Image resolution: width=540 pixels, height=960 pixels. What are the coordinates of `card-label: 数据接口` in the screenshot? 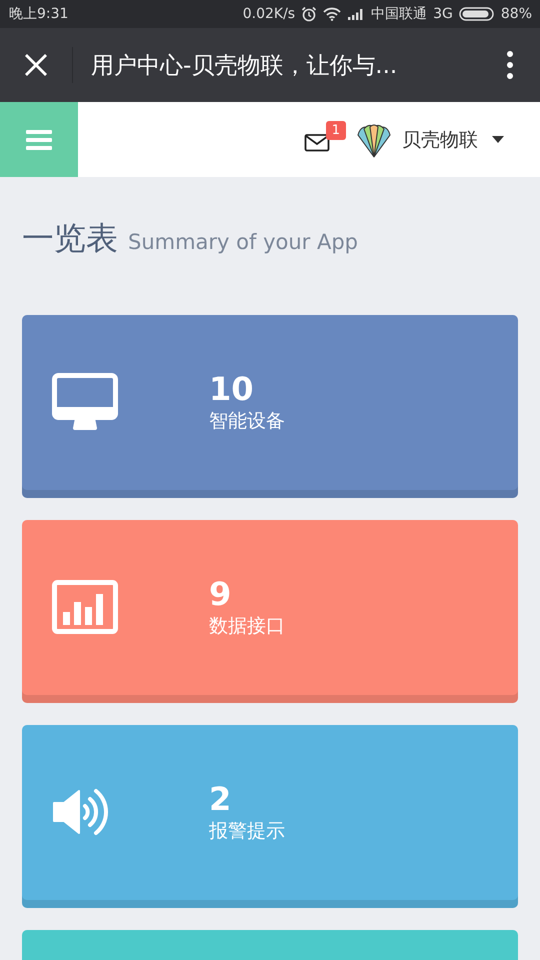 It's located at (247, 626).